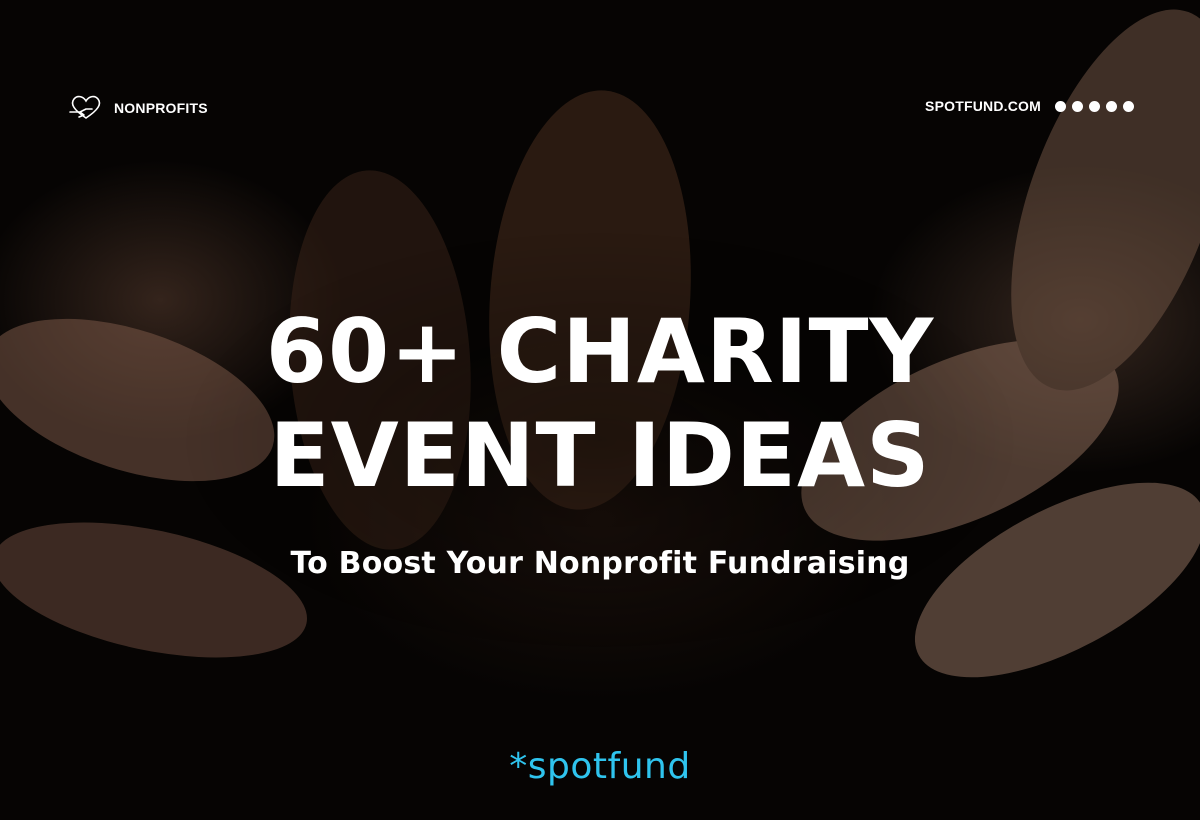 Image resolution: width=1200 pixels, height=820 pixels. I want to click on brand-logo: *spotfund, so click(600, 766).